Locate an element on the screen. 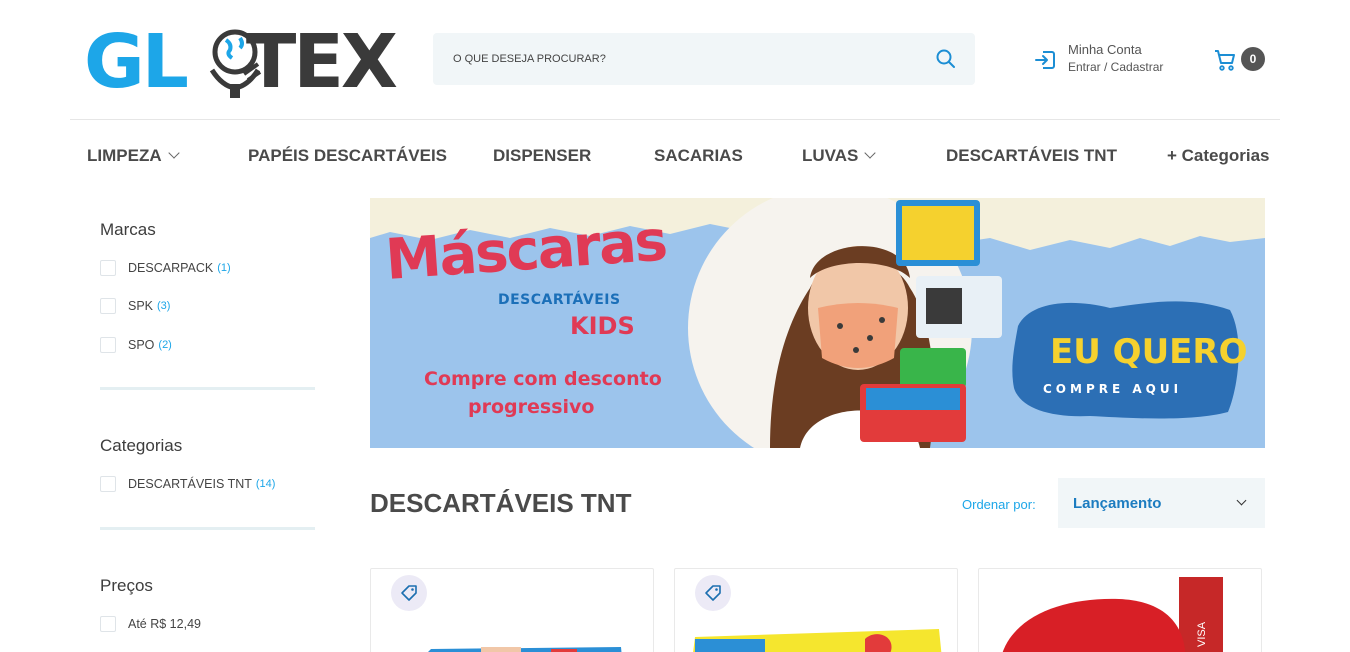 This screenshot has height=652, width=1350. tag-badge is located at coordinates (409, 593).